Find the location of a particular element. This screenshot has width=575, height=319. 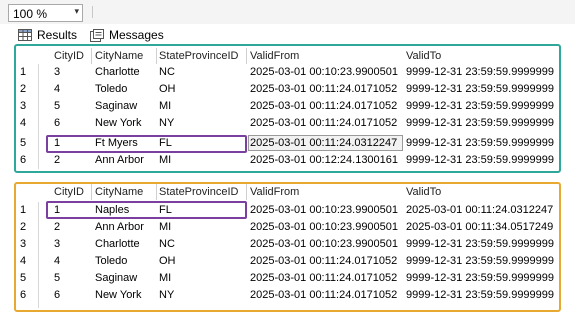

tab-results: Results is located at coordinates (47, 35).